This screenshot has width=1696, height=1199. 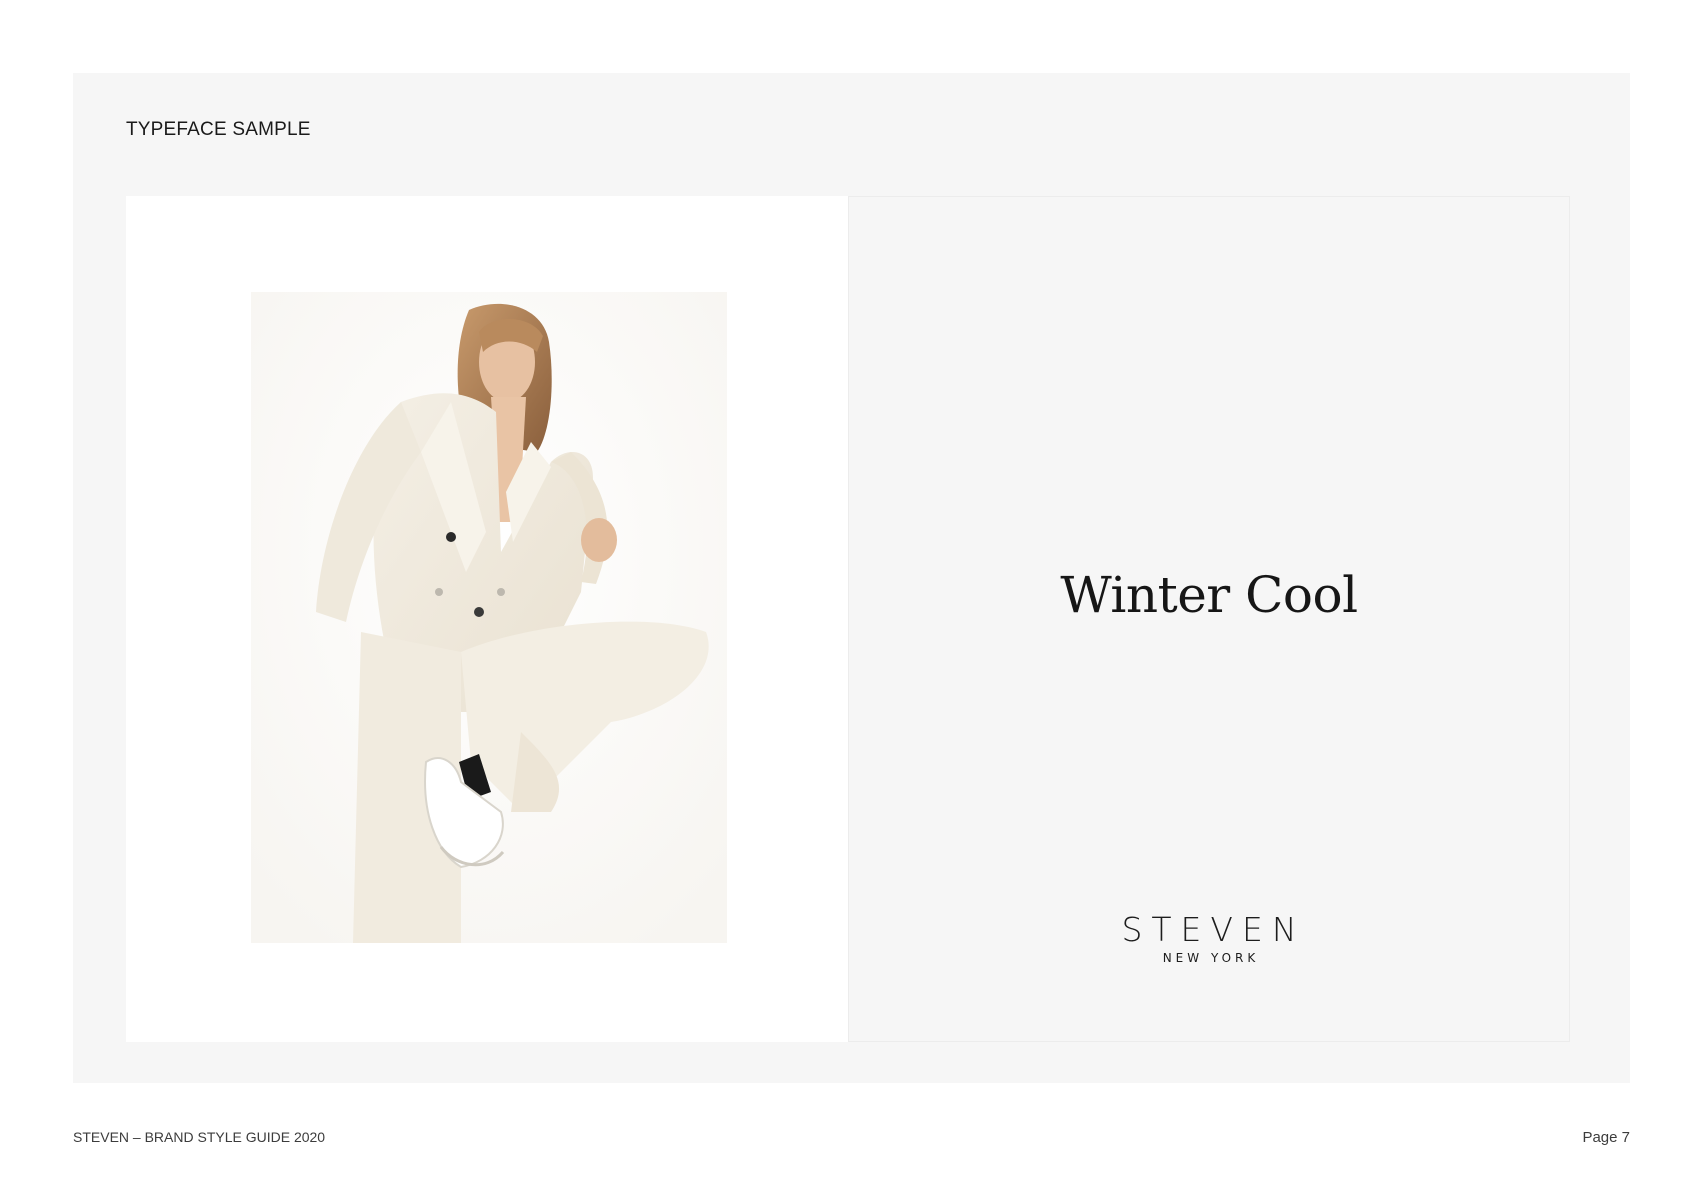 I want to click on logo-subline: NEW YORK, so click(x=1211, y=958).